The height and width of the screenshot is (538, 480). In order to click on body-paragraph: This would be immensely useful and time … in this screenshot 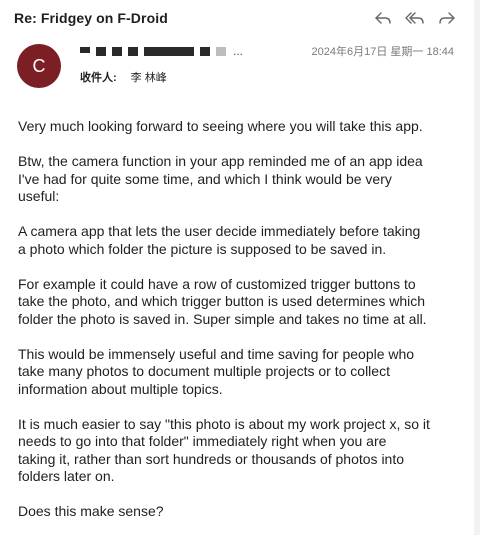, I will do `click(216, 371)`.